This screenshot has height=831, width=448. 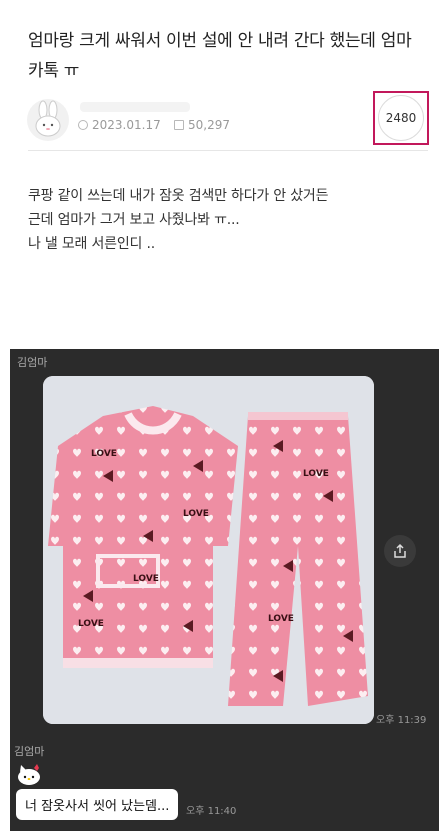 I want to click on comment-count: 2480, so click(x=401, y=118).